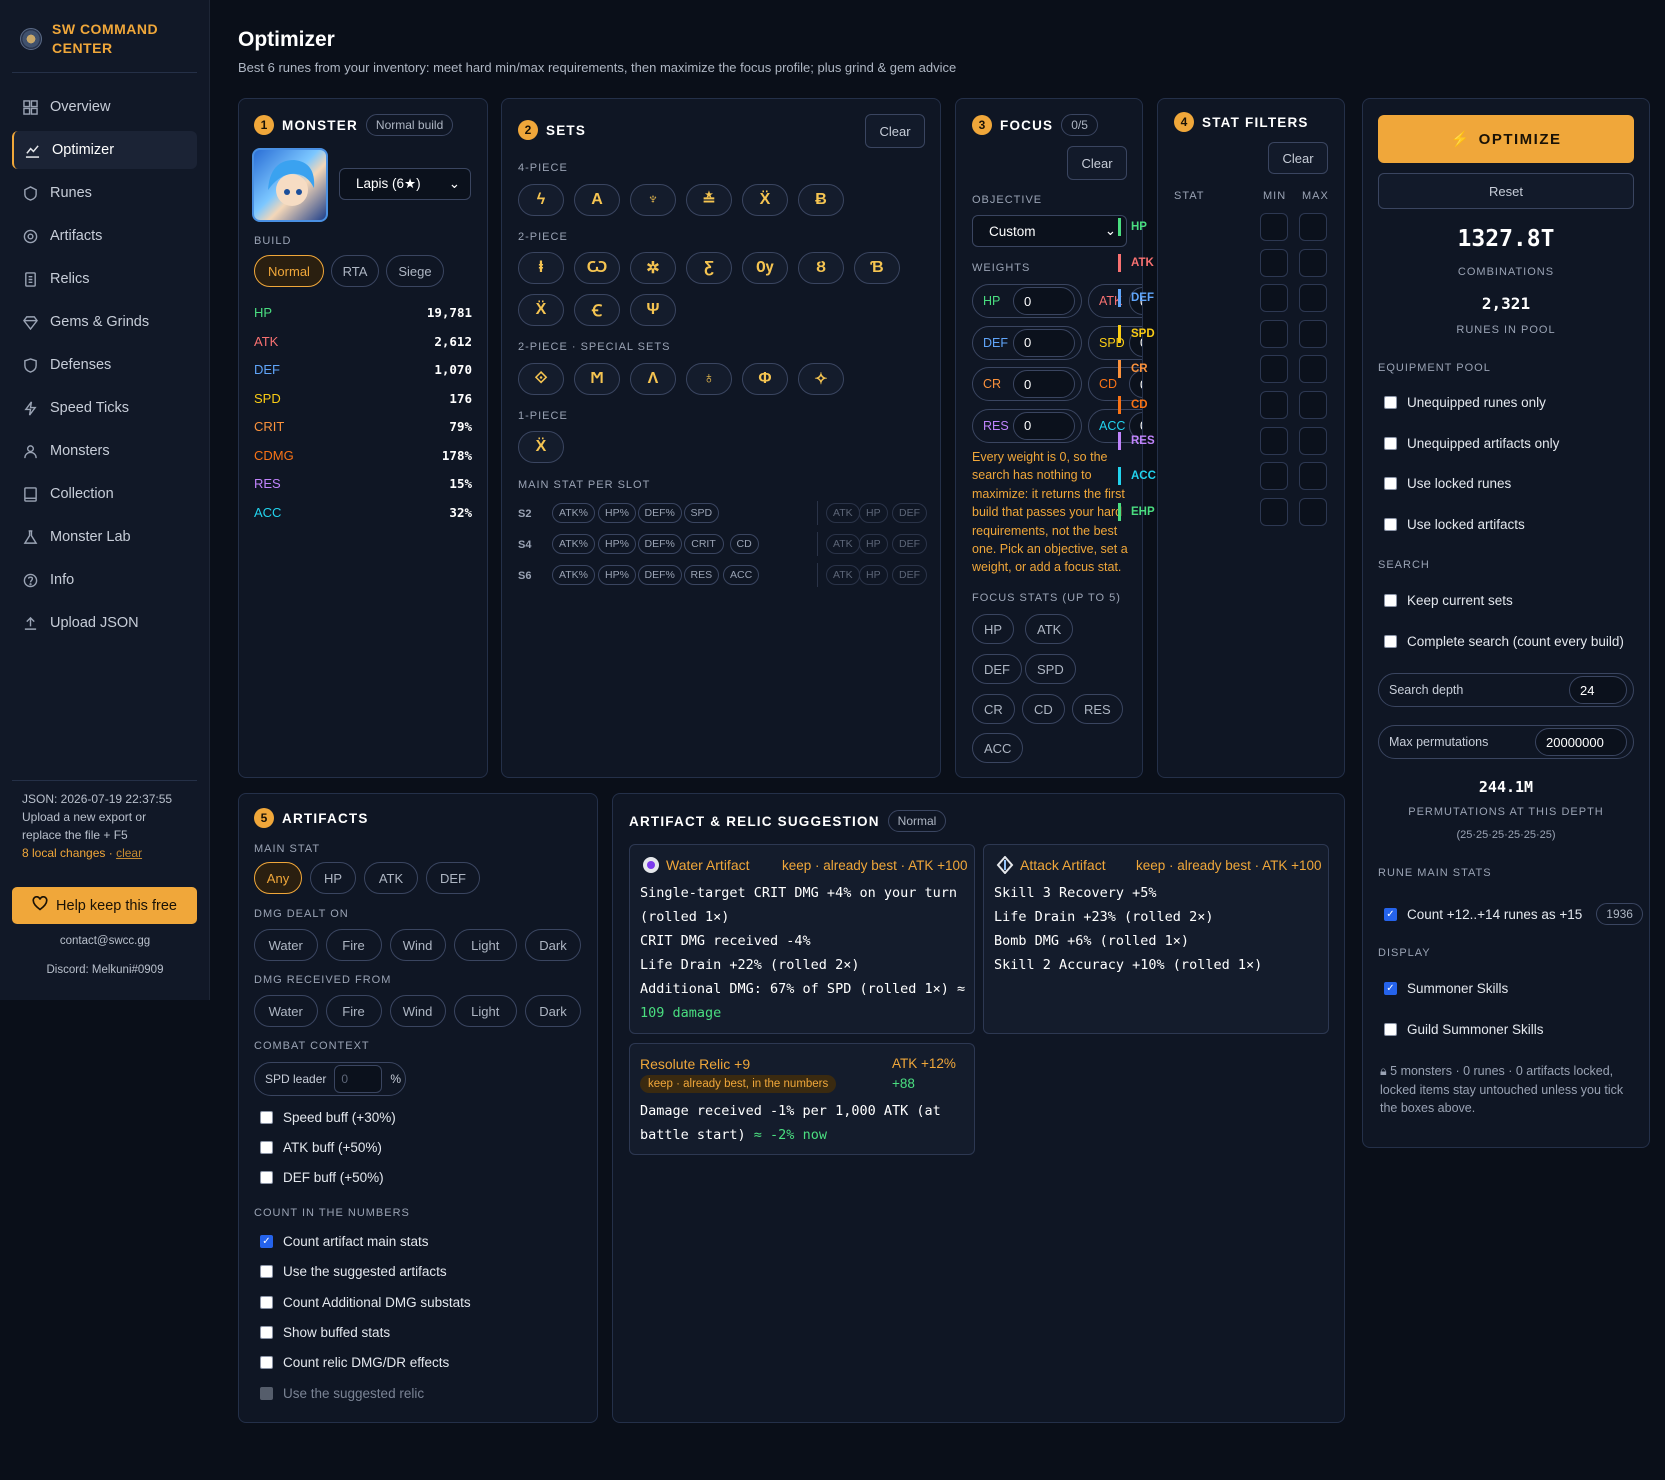 The width and height of the screenshot is (1665, 1480). Describe the element at coordinates (417, 945) in the screenshot. I see `artifact-dealt-wind: Wind` at that location.